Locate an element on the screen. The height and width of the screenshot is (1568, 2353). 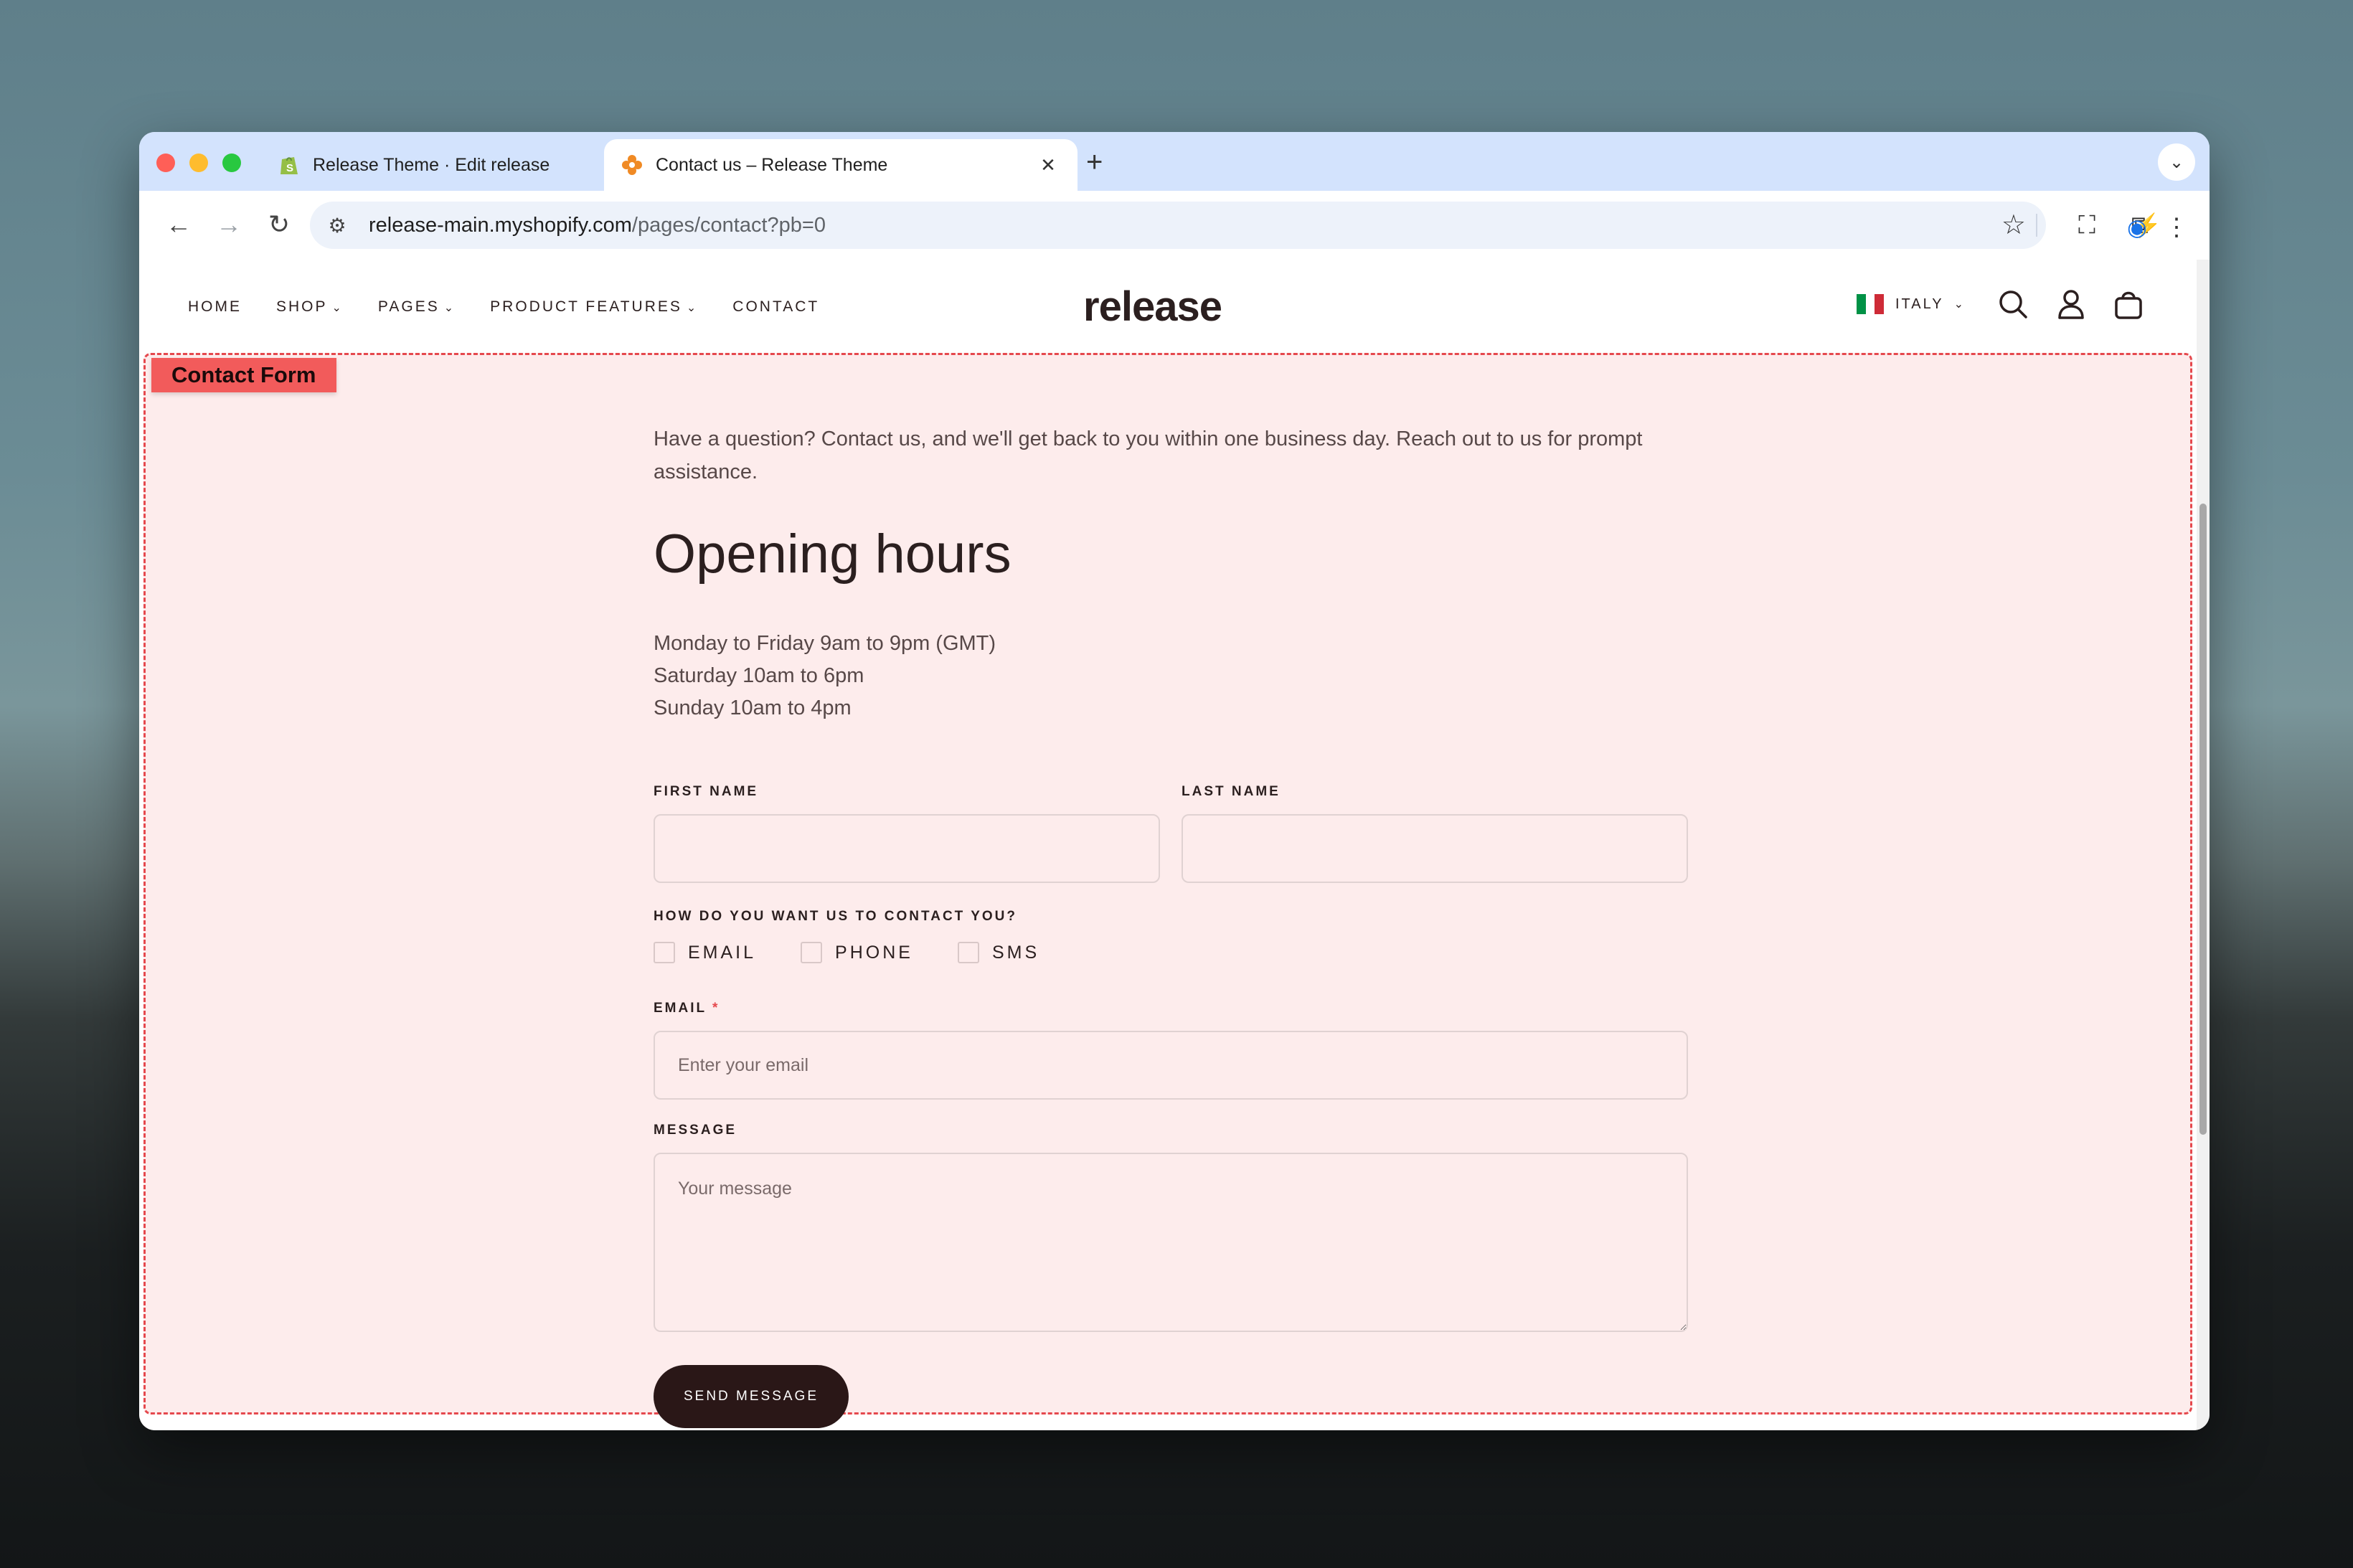
contact-method-options: EMAIL PHONE SMS is located at coordinates (869, 953).